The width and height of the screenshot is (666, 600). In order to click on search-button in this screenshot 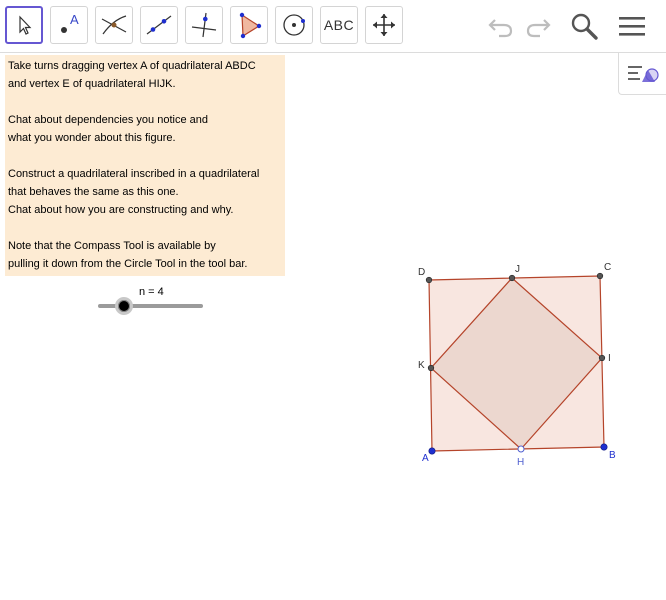, I will do `click(584, 26)`.